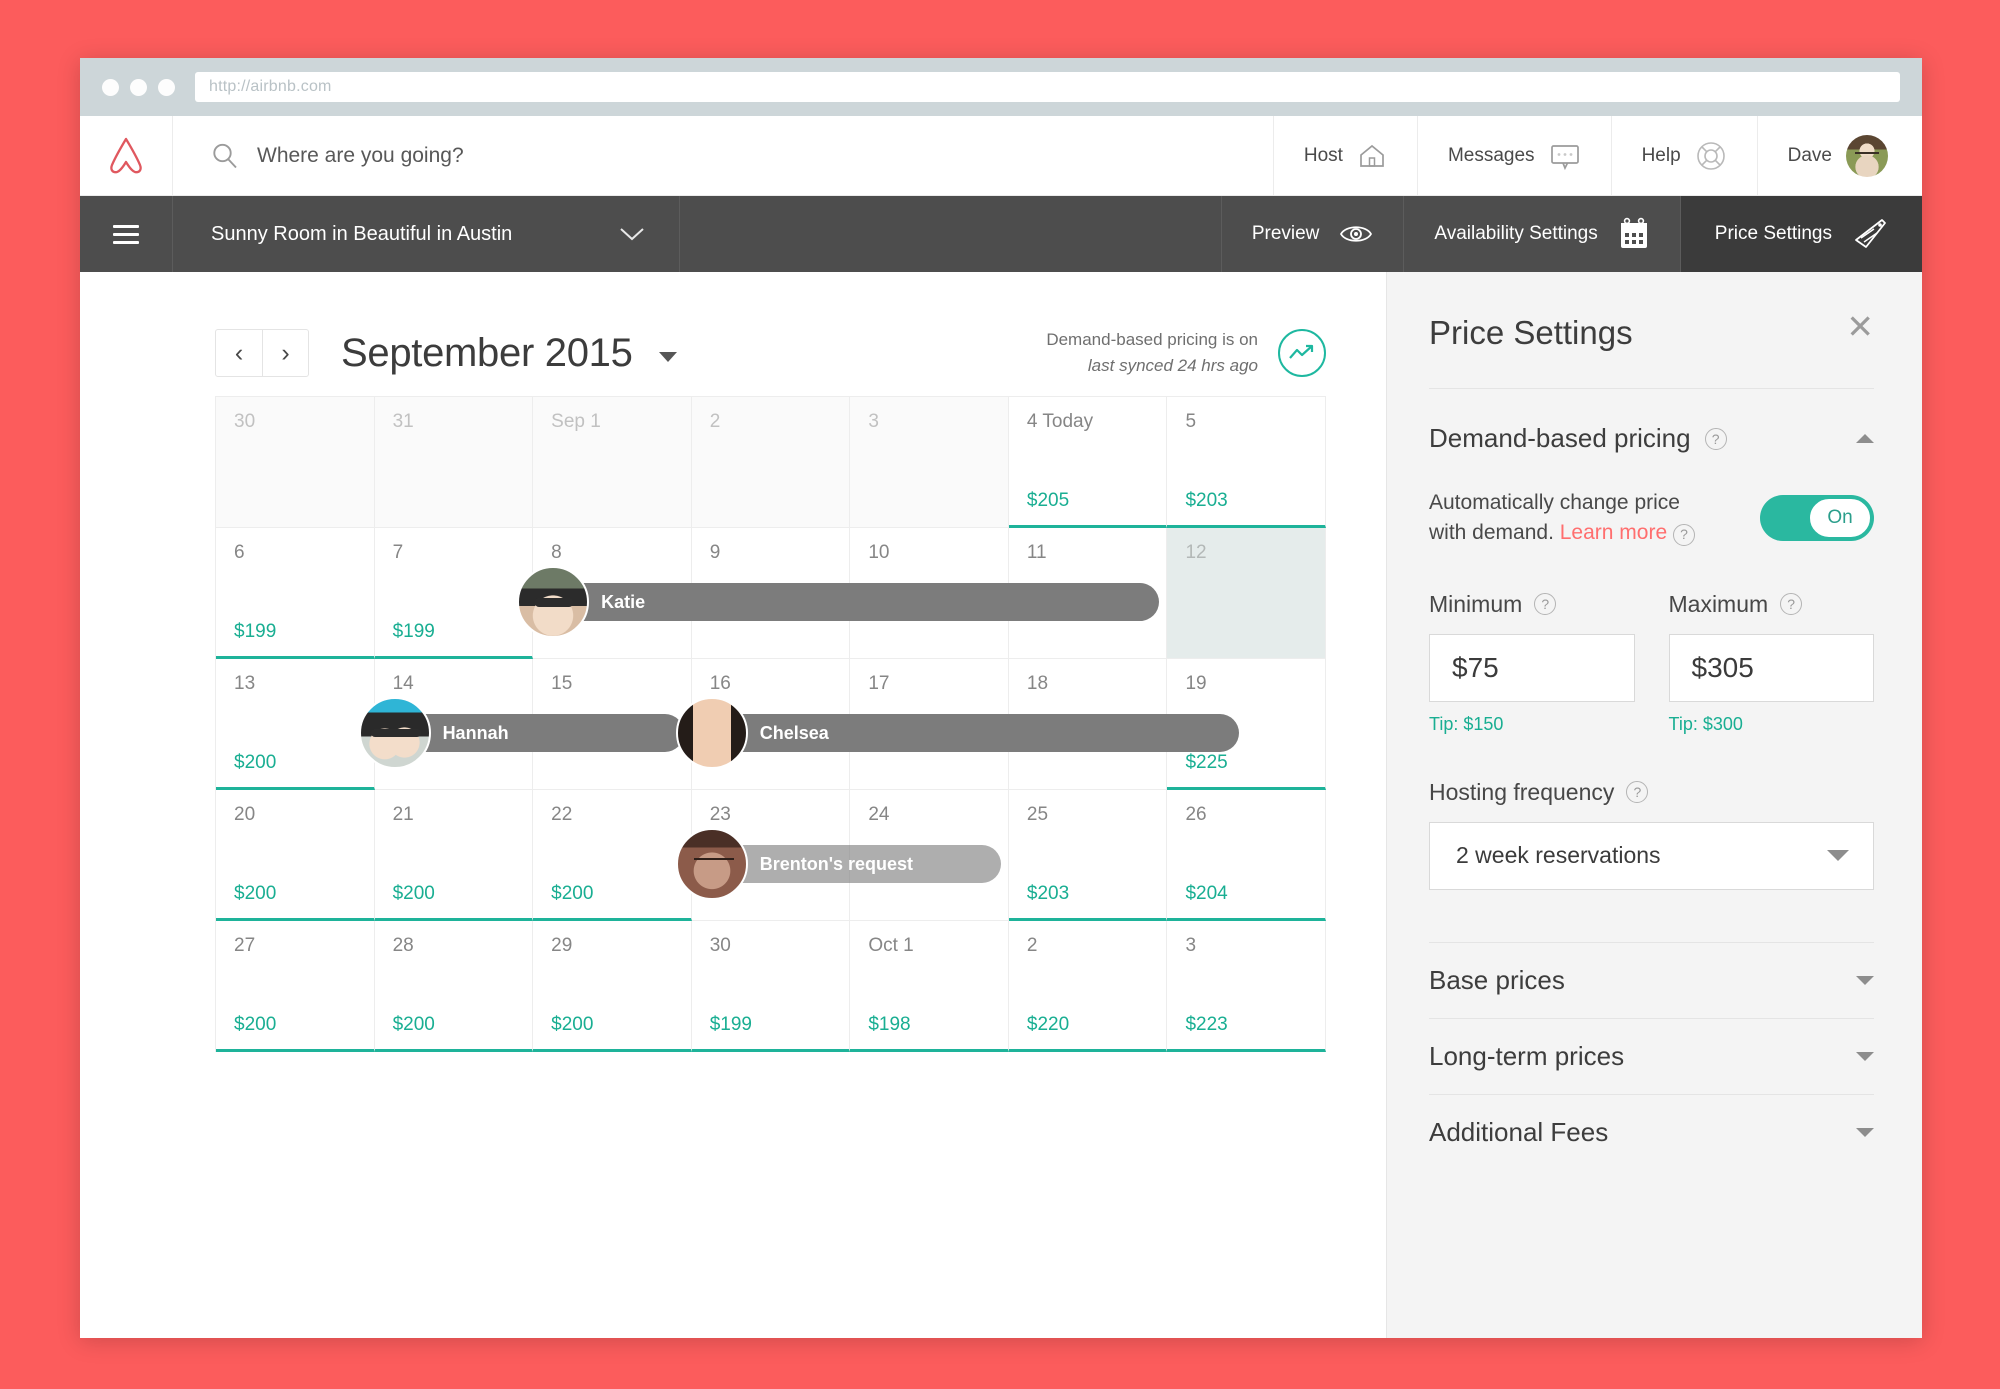 The height and width of the screenshot is (1389, 2000). Describe the element at coordinates (612, 462) in the screenshot. I see `calendar-day-cell: Sep 1` at that location.